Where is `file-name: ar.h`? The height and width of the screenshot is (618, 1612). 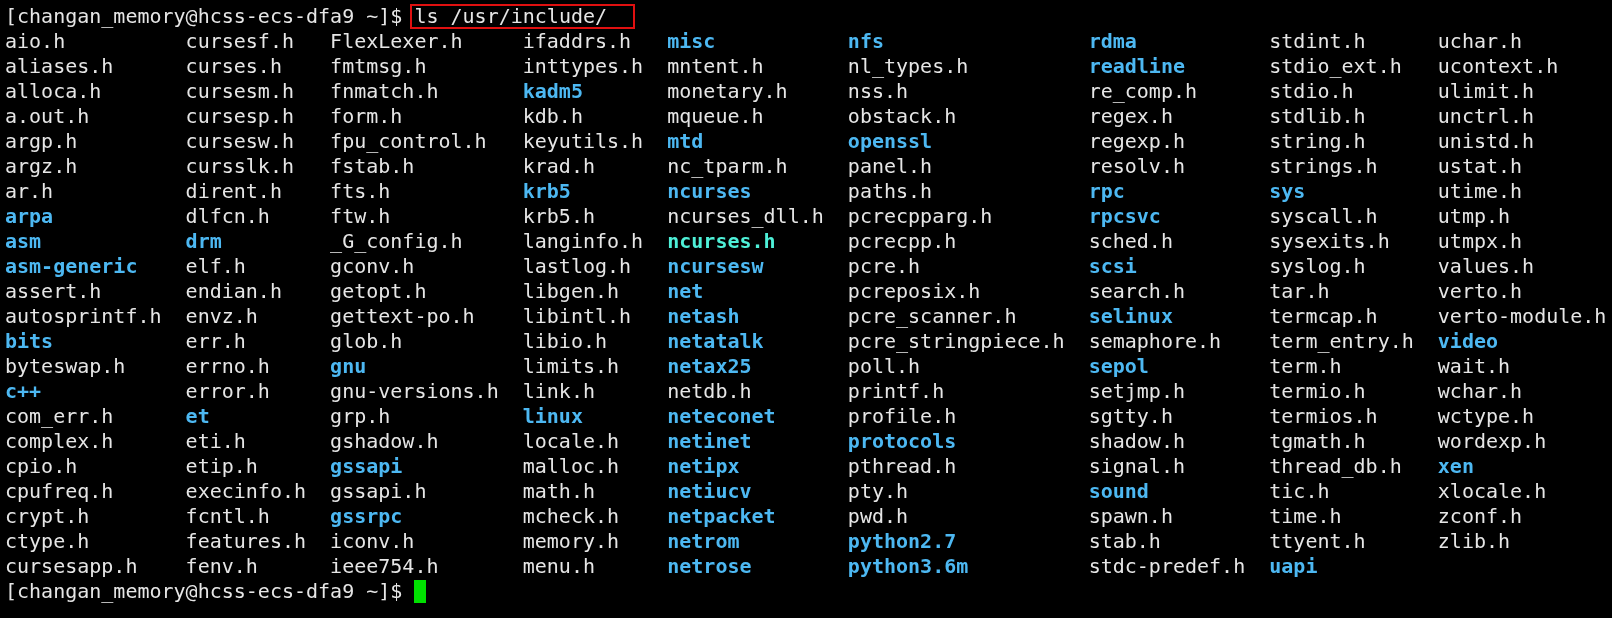
file-name: ar.h is located at coordinates (29, 191).